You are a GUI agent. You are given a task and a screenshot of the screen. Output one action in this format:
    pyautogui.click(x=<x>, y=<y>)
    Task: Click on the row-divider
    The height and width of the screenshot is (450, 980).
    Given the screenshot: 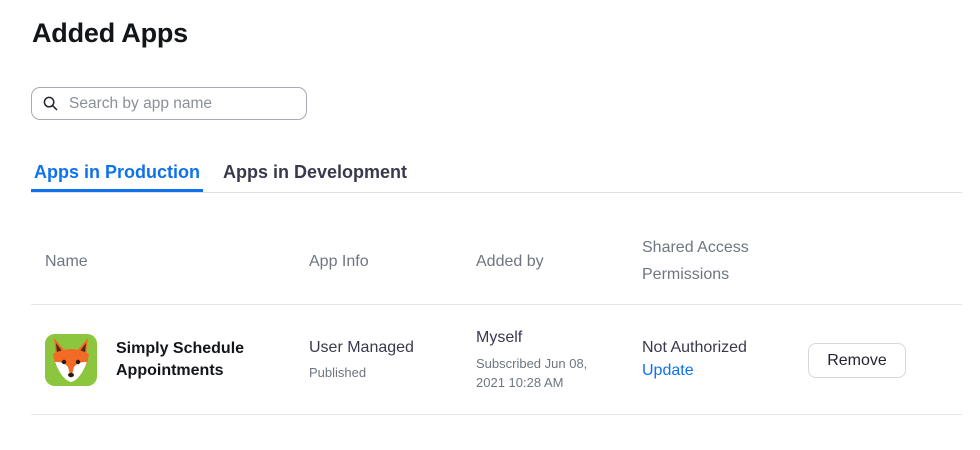 What is the action you would take?
    pyautogui.click(x=496, y=414)
    